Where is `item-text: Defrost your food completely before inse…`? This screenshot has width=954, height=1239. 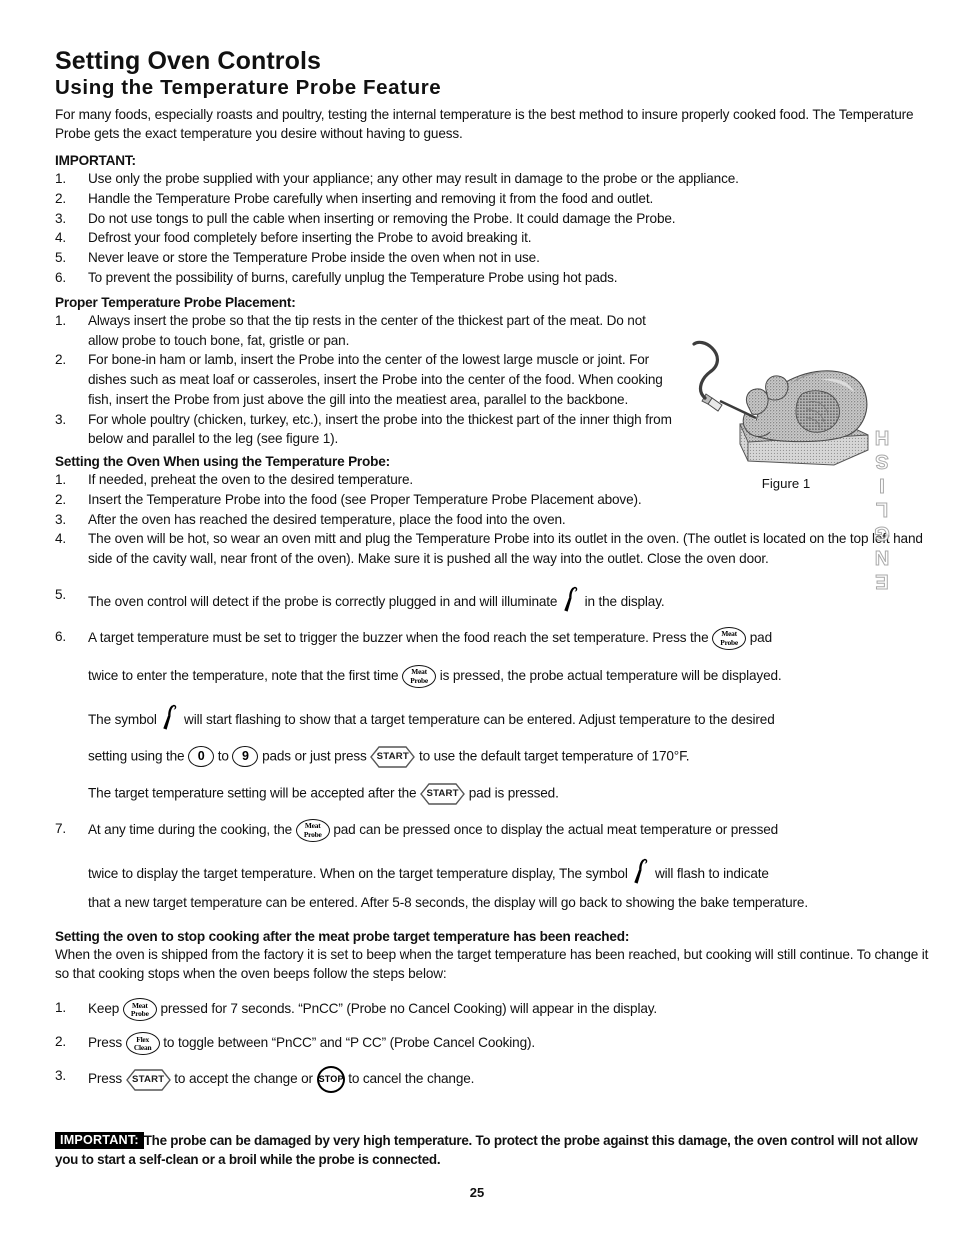
item-text: Defrost your food completely before inse… is located at coordinates (310, 238).